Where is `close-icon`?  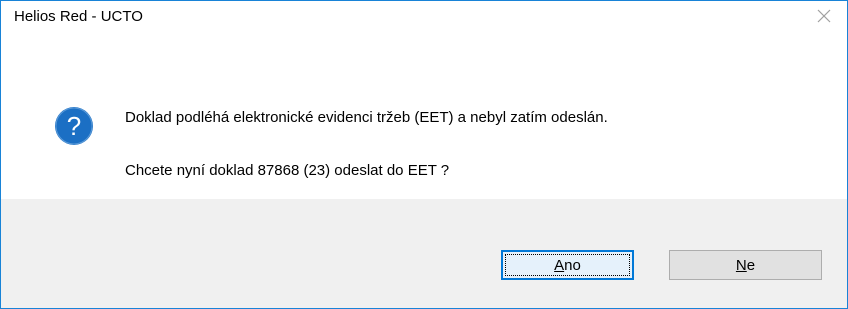 close-icon is located at coordinates (824, 16).